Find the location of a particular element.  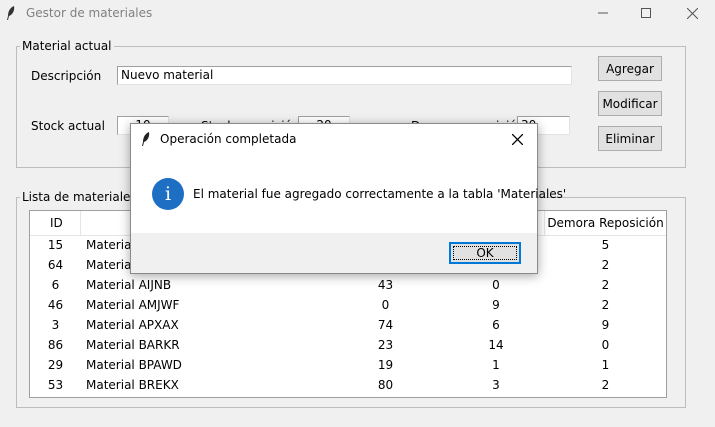

cell-id: 64 is located at coordinates (55, 265).